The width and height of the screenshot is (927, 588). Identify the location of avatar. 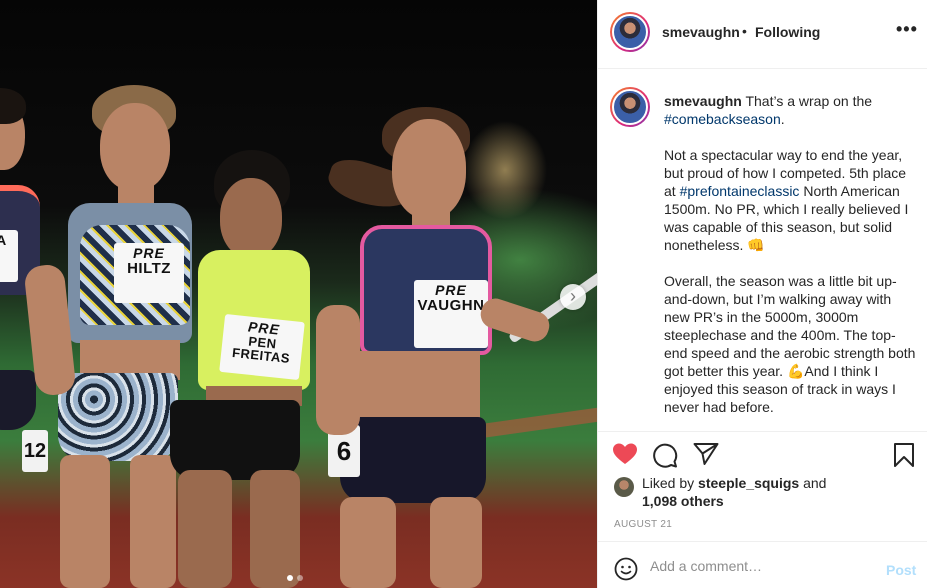
(630, 32).